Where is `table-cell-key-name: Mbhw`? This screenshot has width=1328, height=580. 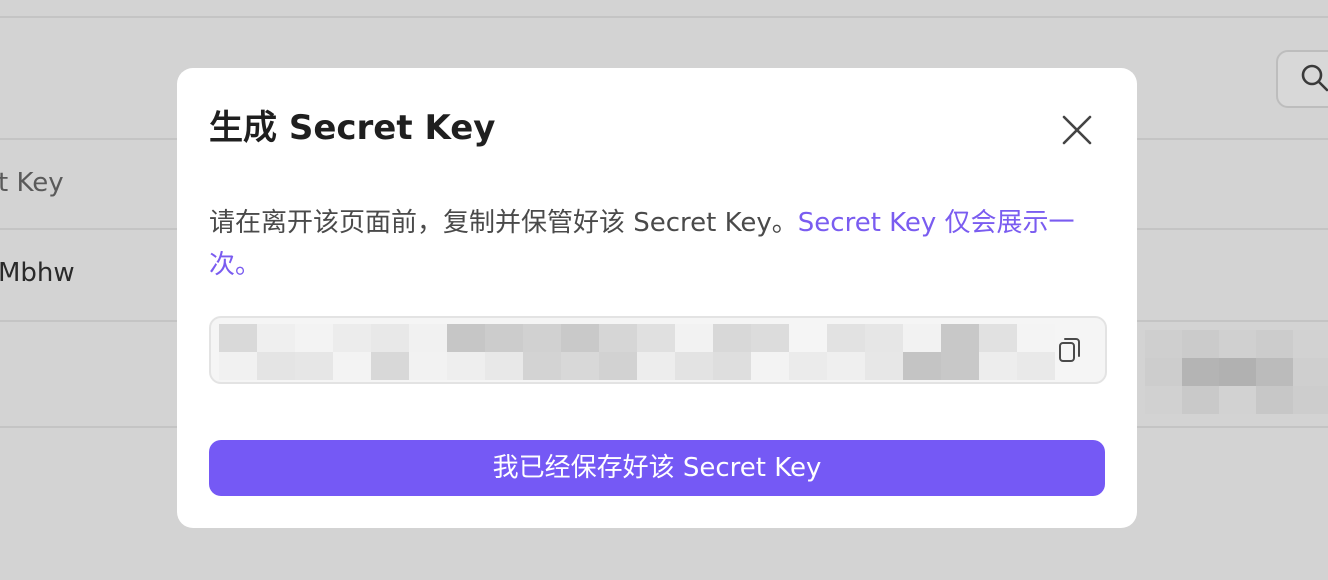 table-cell-key-name: Mbhw is located at coordinates (37, 273).